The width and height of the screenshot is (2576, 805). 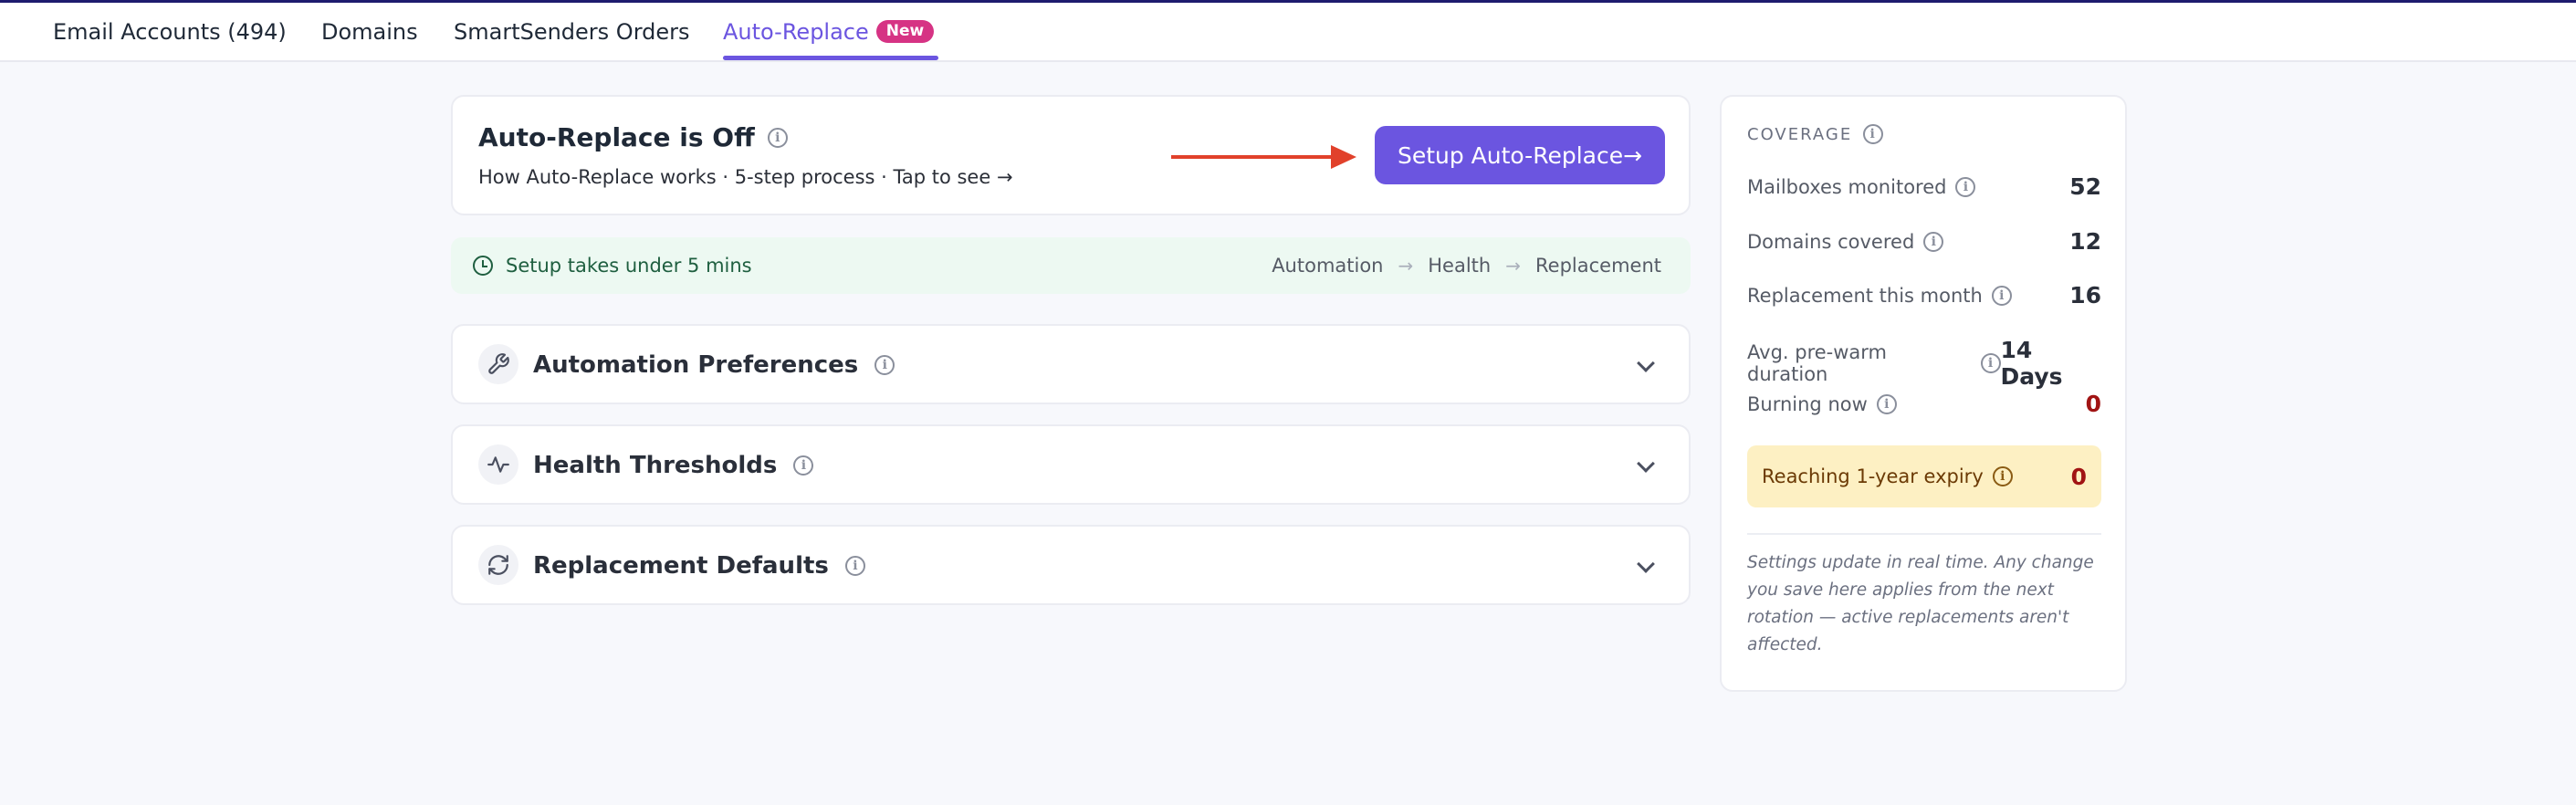 I want to click on setup-auto-replace-button: Setup Auto-Replace→, so click(x=1520, y=155).